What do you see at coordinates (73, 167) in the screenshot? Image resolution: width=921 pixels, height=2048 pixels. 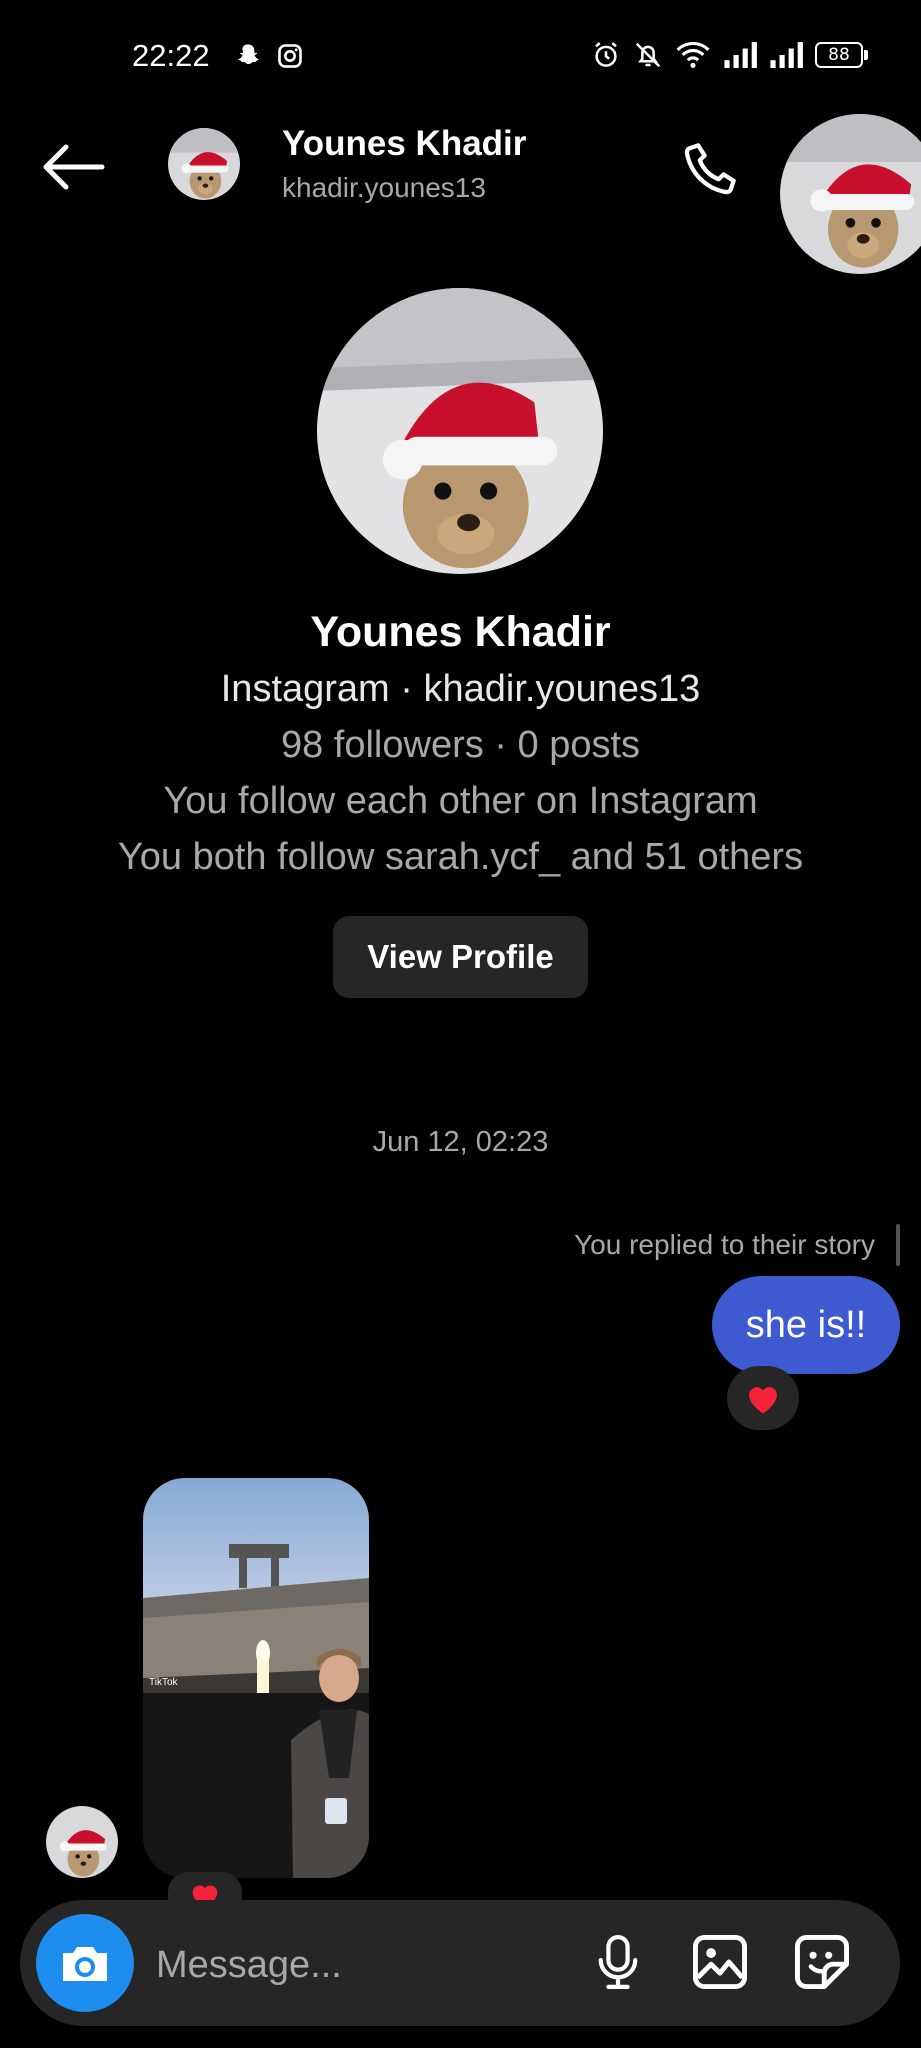 I see `back-arrow-icon` at bounding box center [73, 167].